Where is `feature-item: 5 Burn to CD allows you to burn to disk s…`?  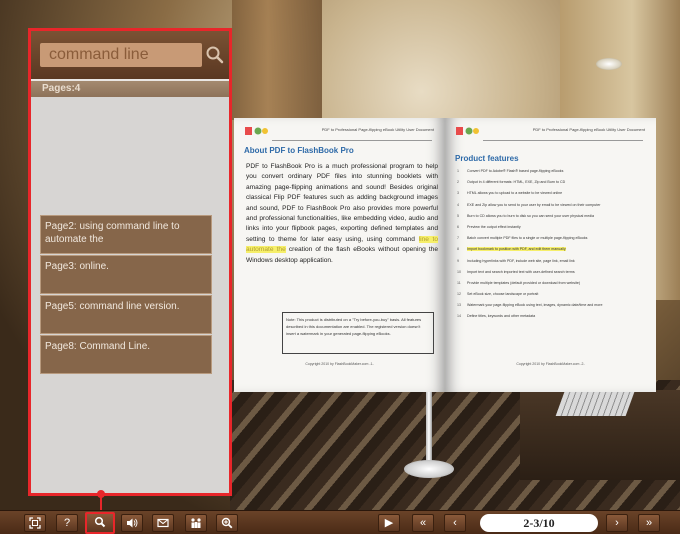
feature-item: 5 Burn to CD allows you to burn to disk s… is located at coordinates (526, 215).